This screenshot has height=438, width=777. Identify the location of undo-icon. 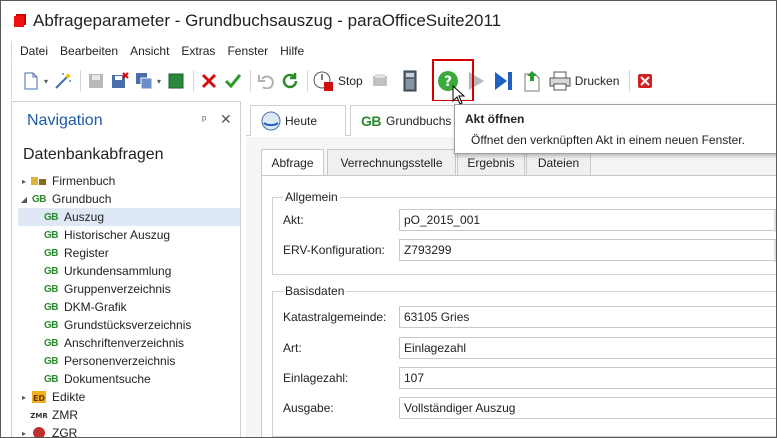
(266, 81).